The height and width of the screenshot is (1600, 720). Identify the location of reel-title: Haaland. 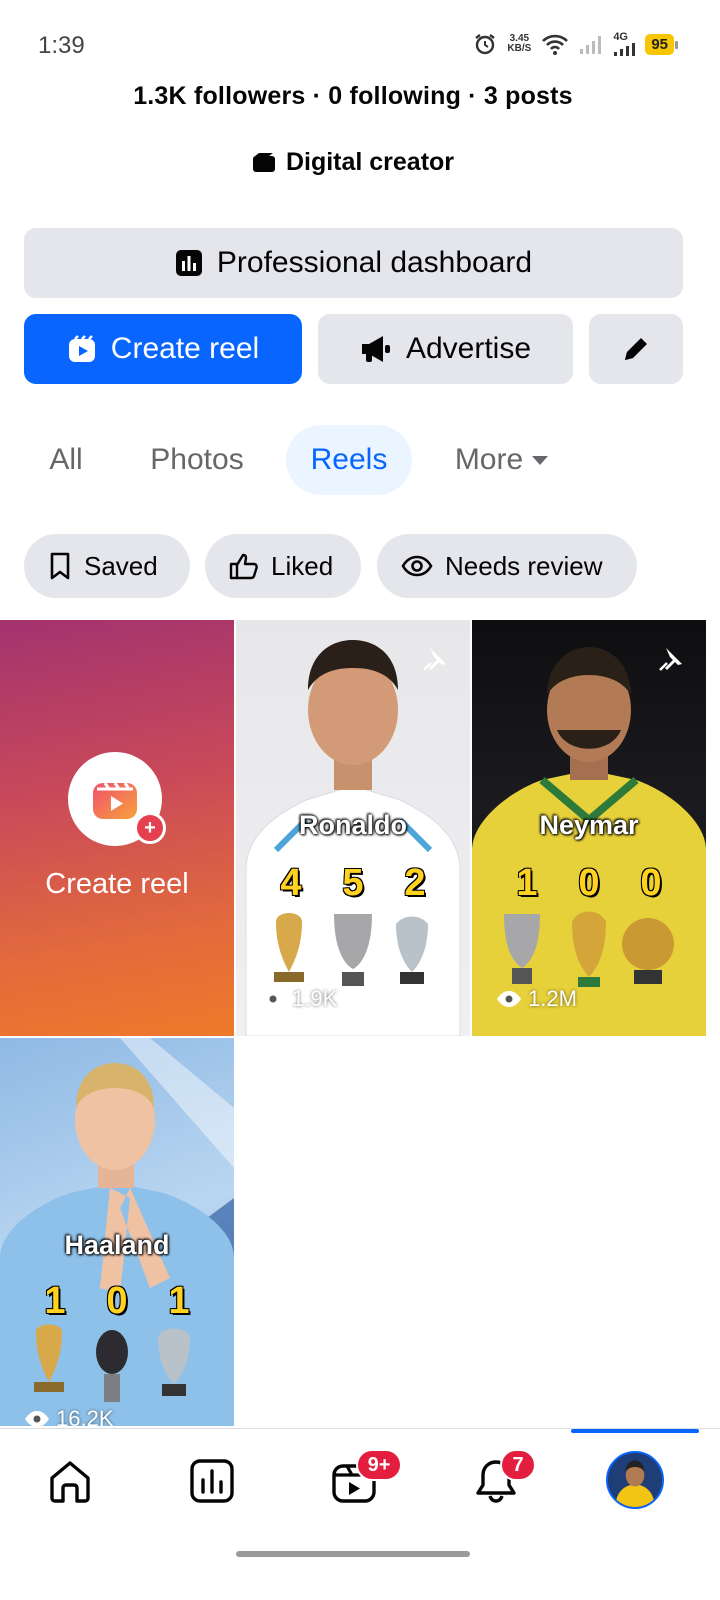
(117, 1245).